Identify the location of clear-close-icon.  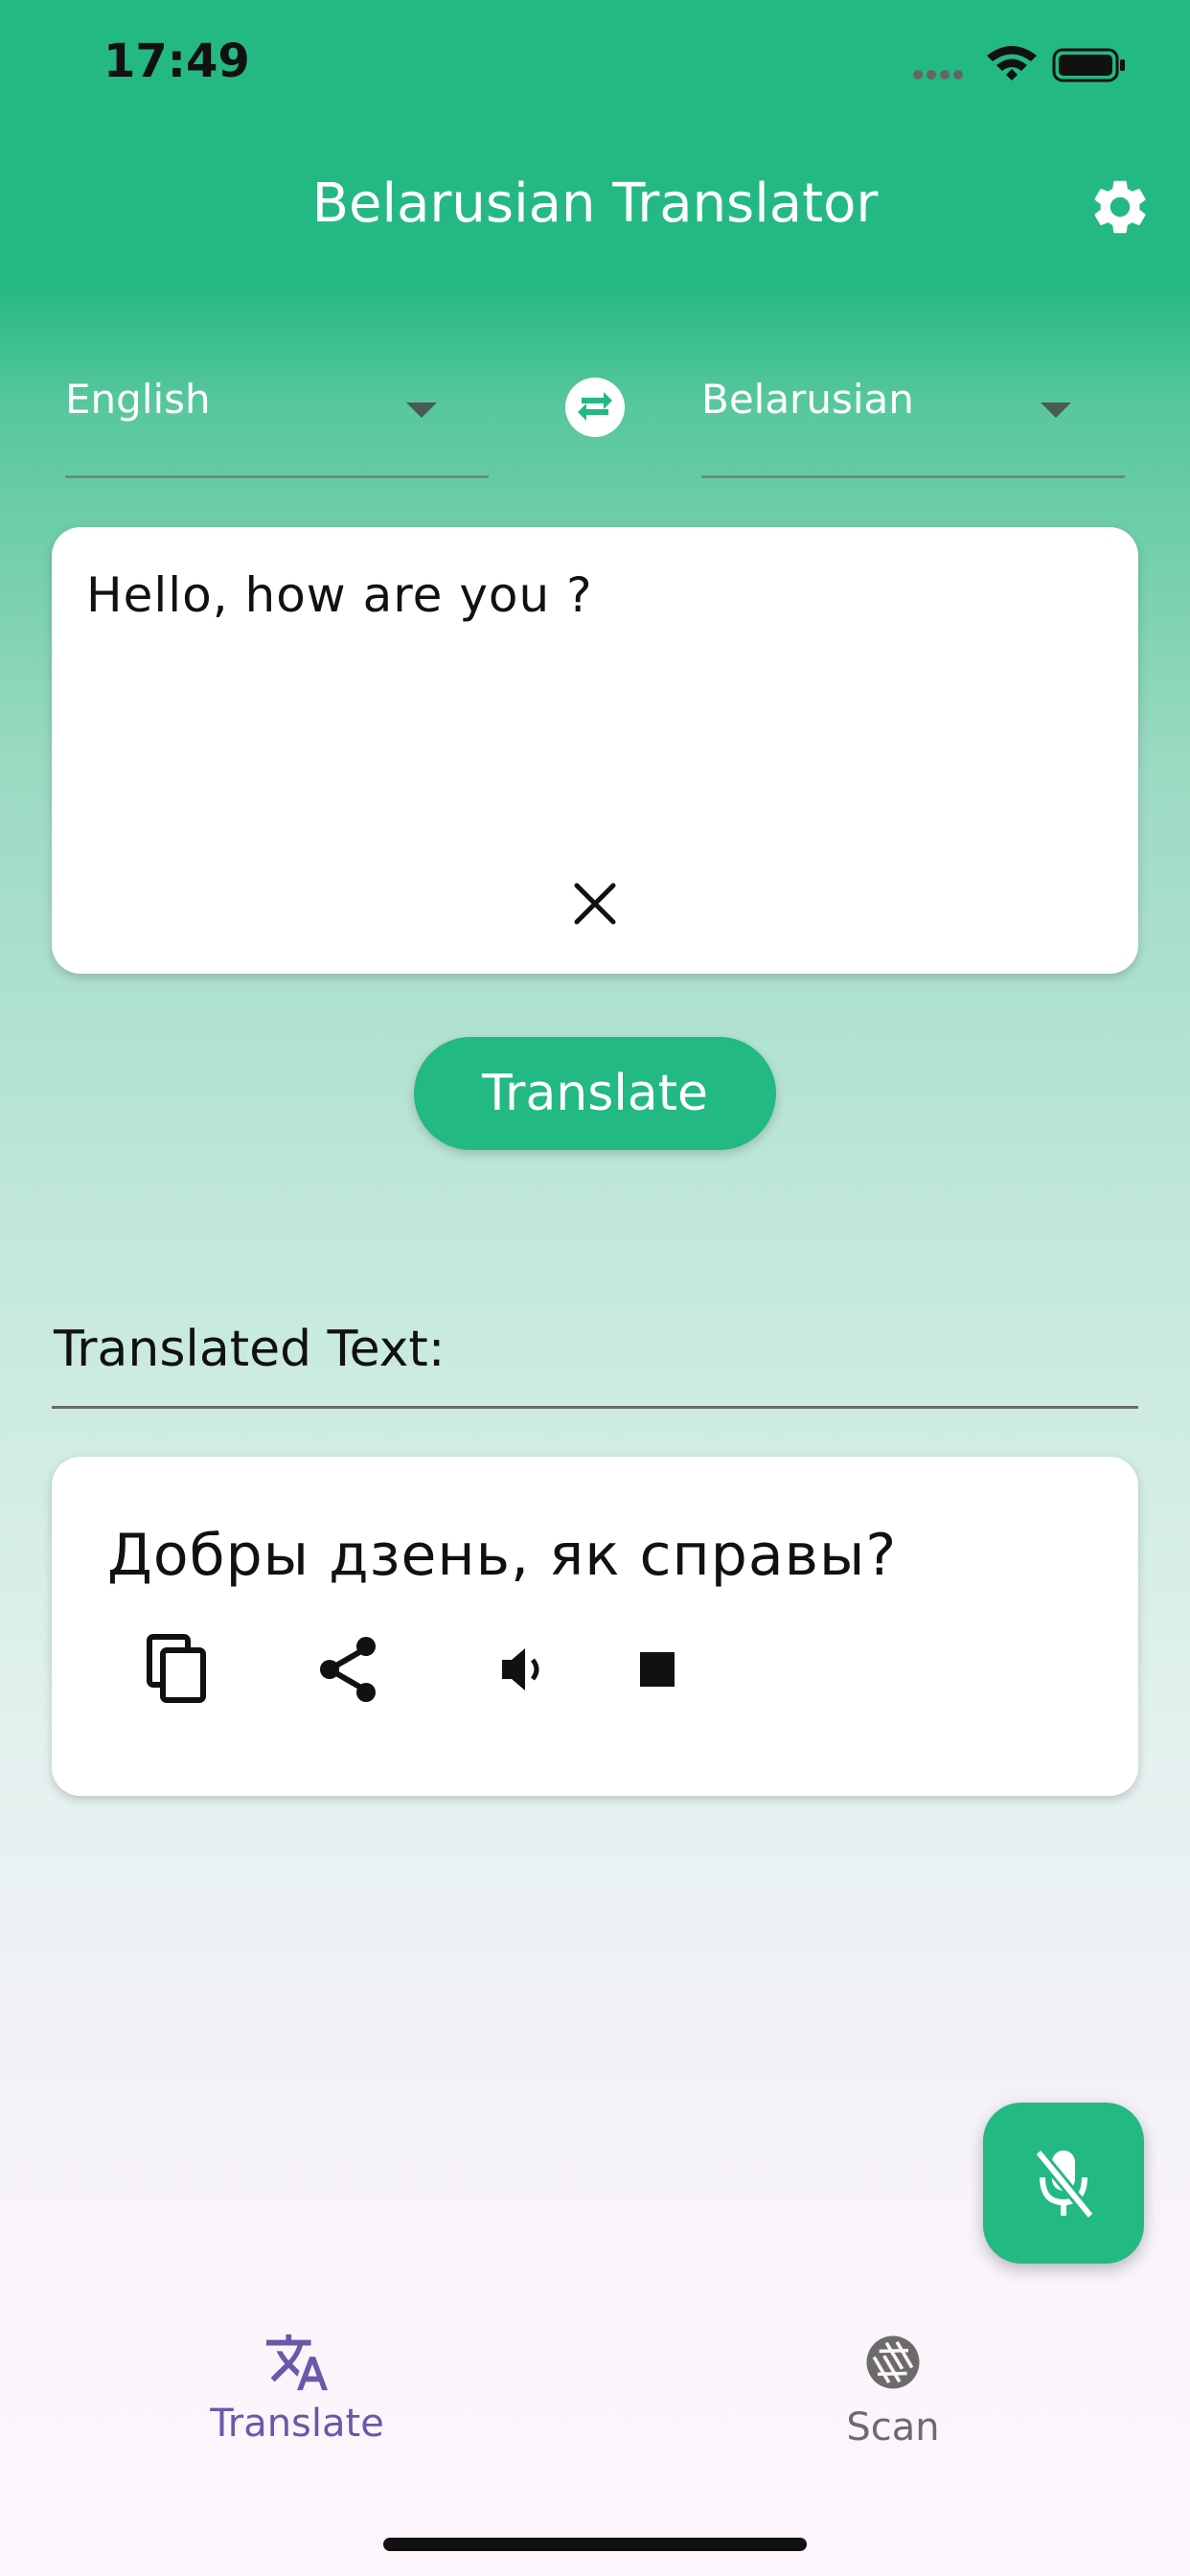
(595, 904).